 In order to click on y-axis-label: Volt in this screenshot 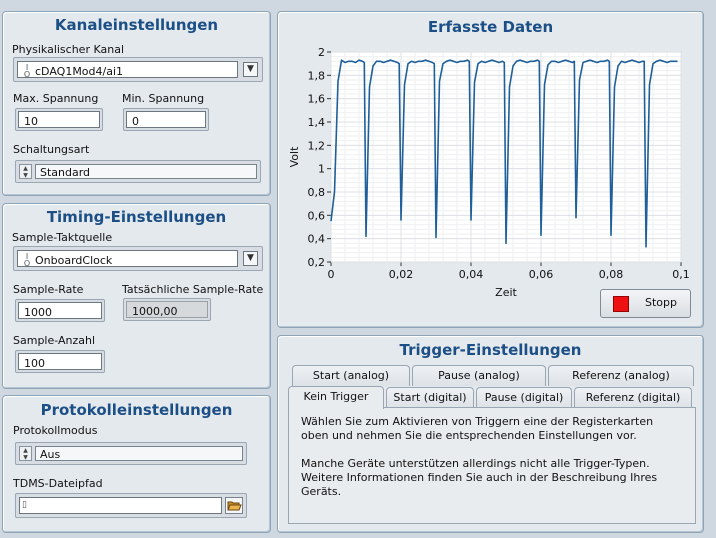, I will do `click(294, 156)`.